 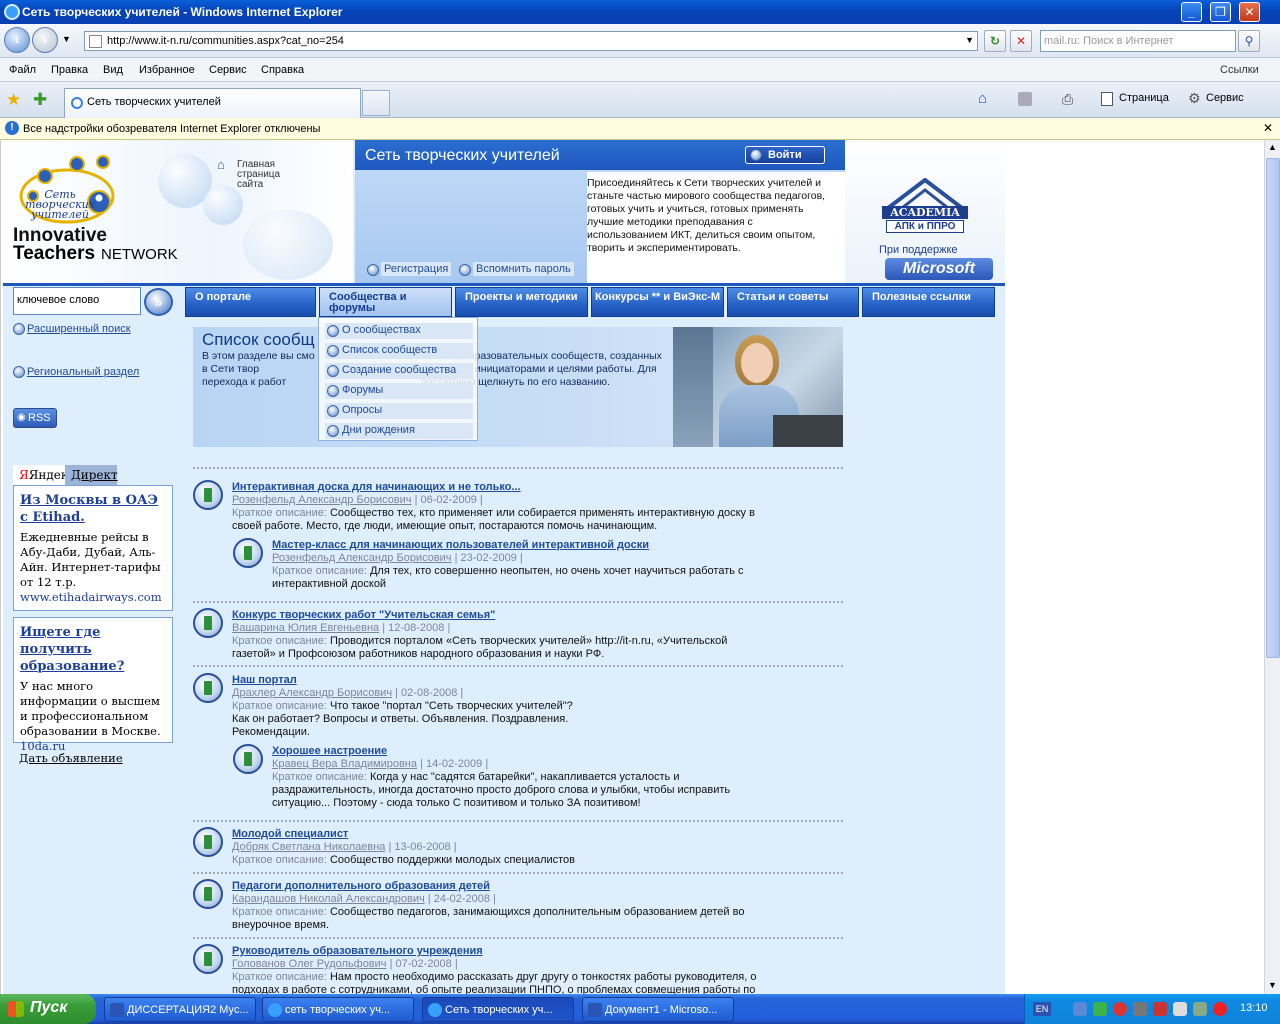 What do you see at coordinates (167, 70) in the screenshot?
I see `menu-favorites: Избранное` at bounding box center [167, 70].